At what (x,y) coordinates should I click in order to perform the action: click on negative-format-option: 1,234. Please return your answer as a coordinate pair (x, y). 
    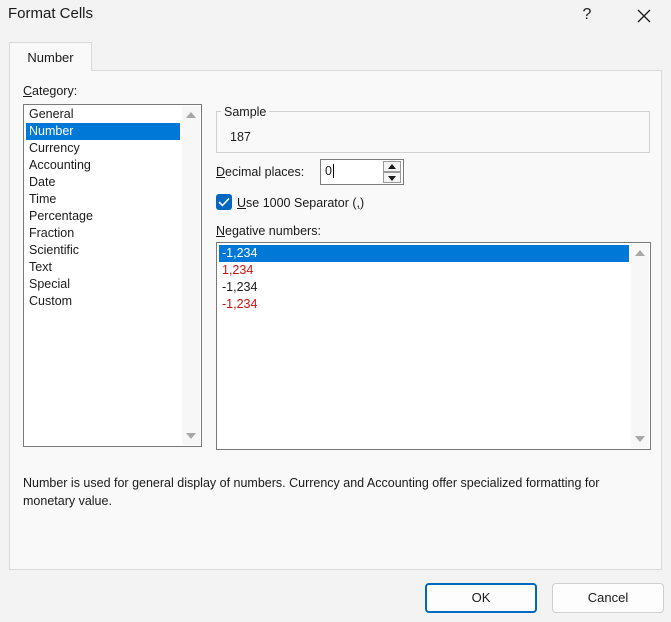
    Looking at the image, I should click on (424, 270).